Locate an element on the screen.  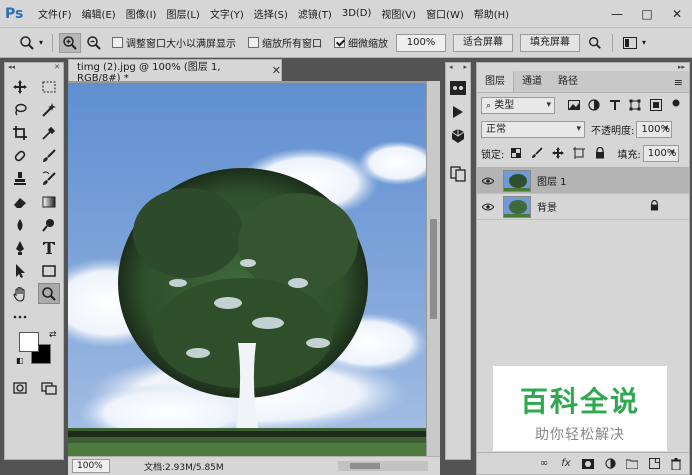
layer-row: 图层 1 is located at coordinates (583, 181).